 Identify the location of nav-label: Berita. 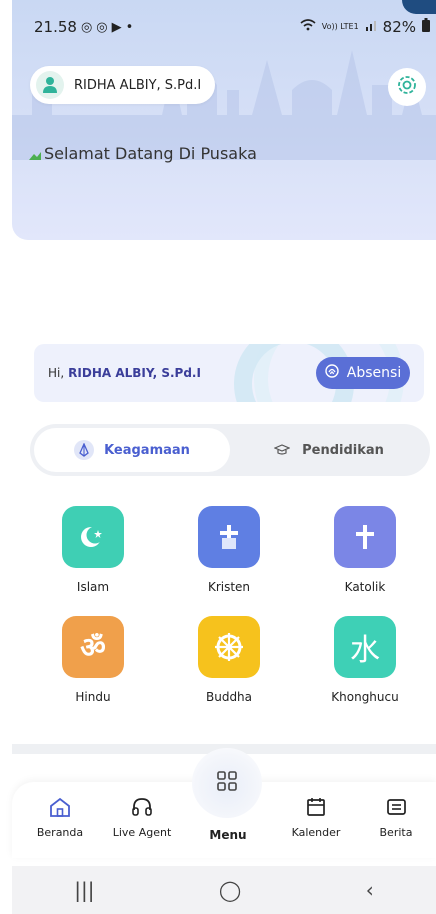
(396, 832).